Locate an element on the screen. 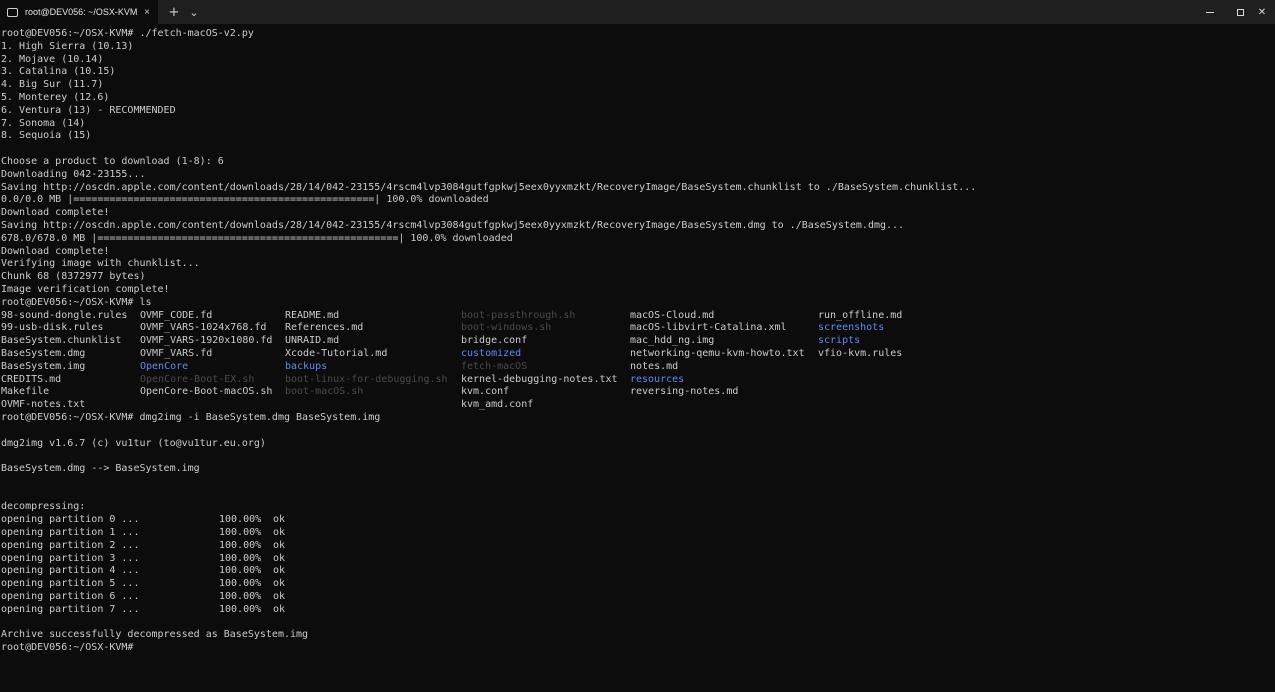  ls-entry: Makefile is located at coordinates (25, 392).